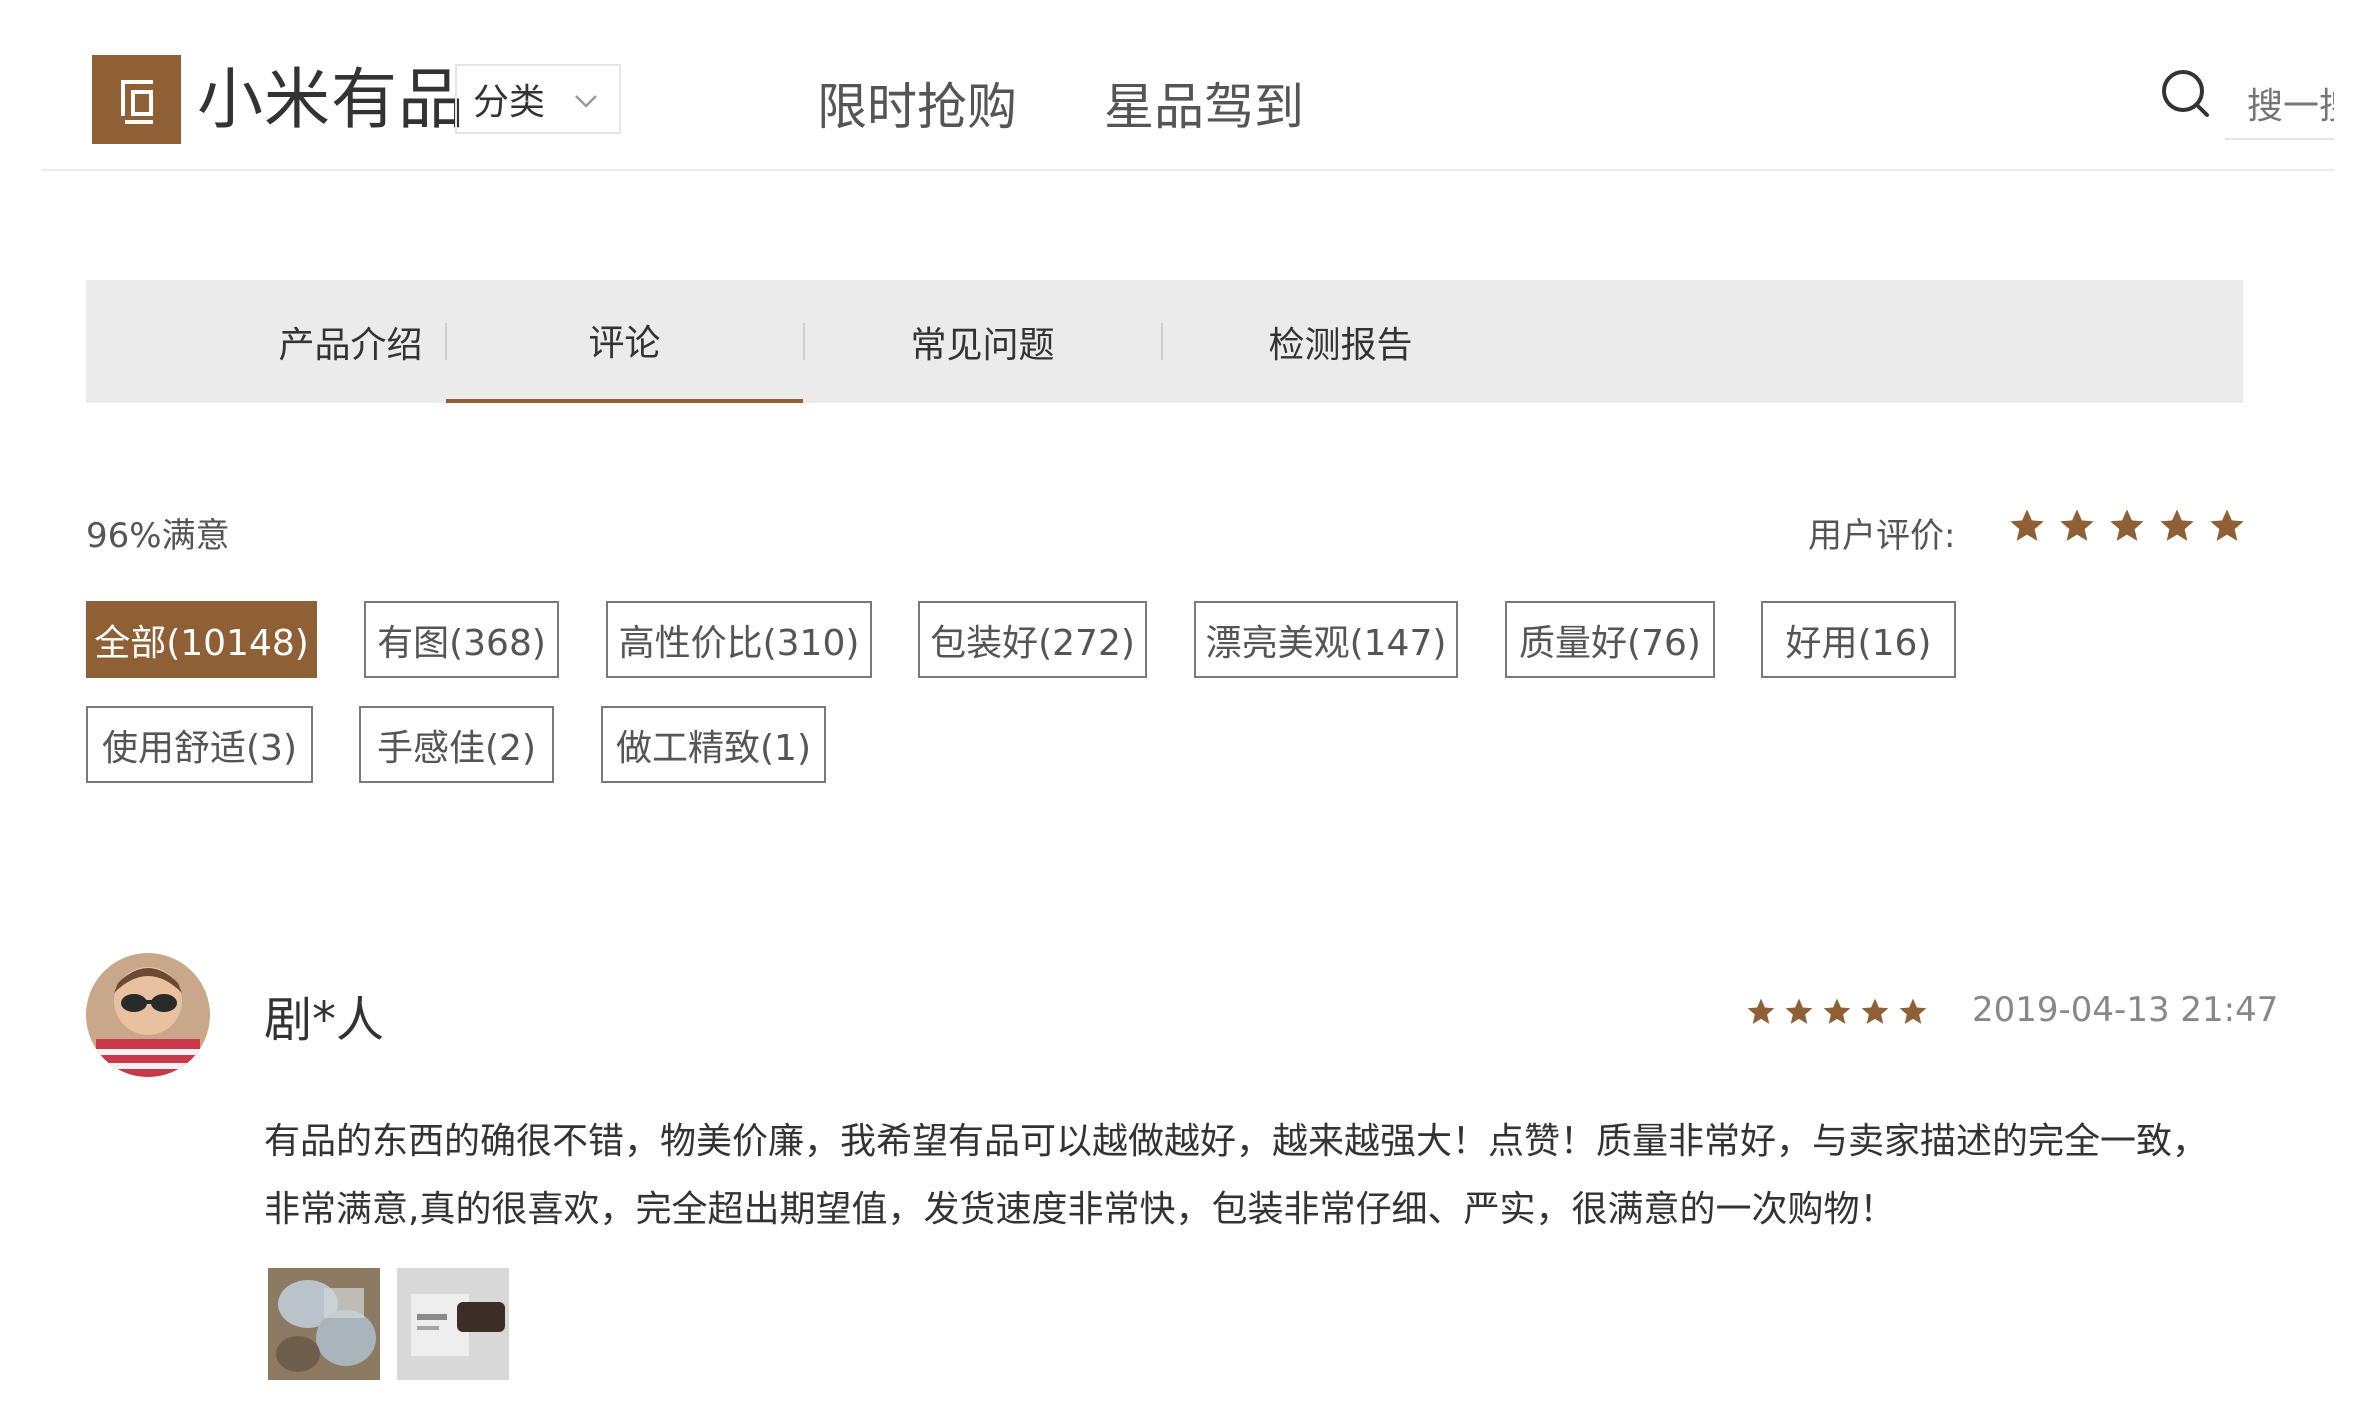  I want to click on avatar, so click(148, 1015).